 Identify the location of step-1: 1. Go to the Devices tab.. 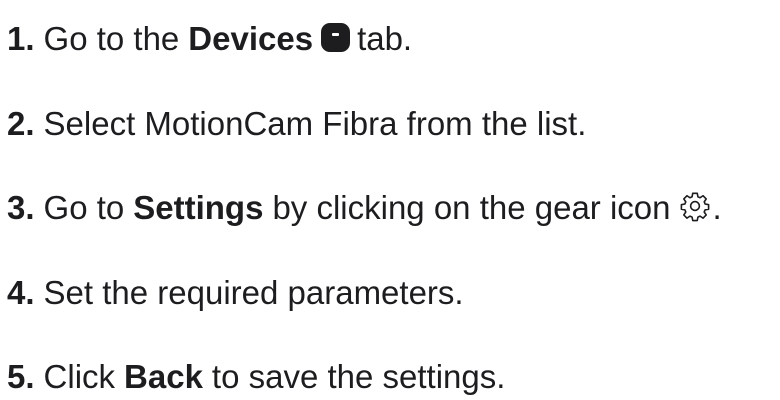
(209, 39).